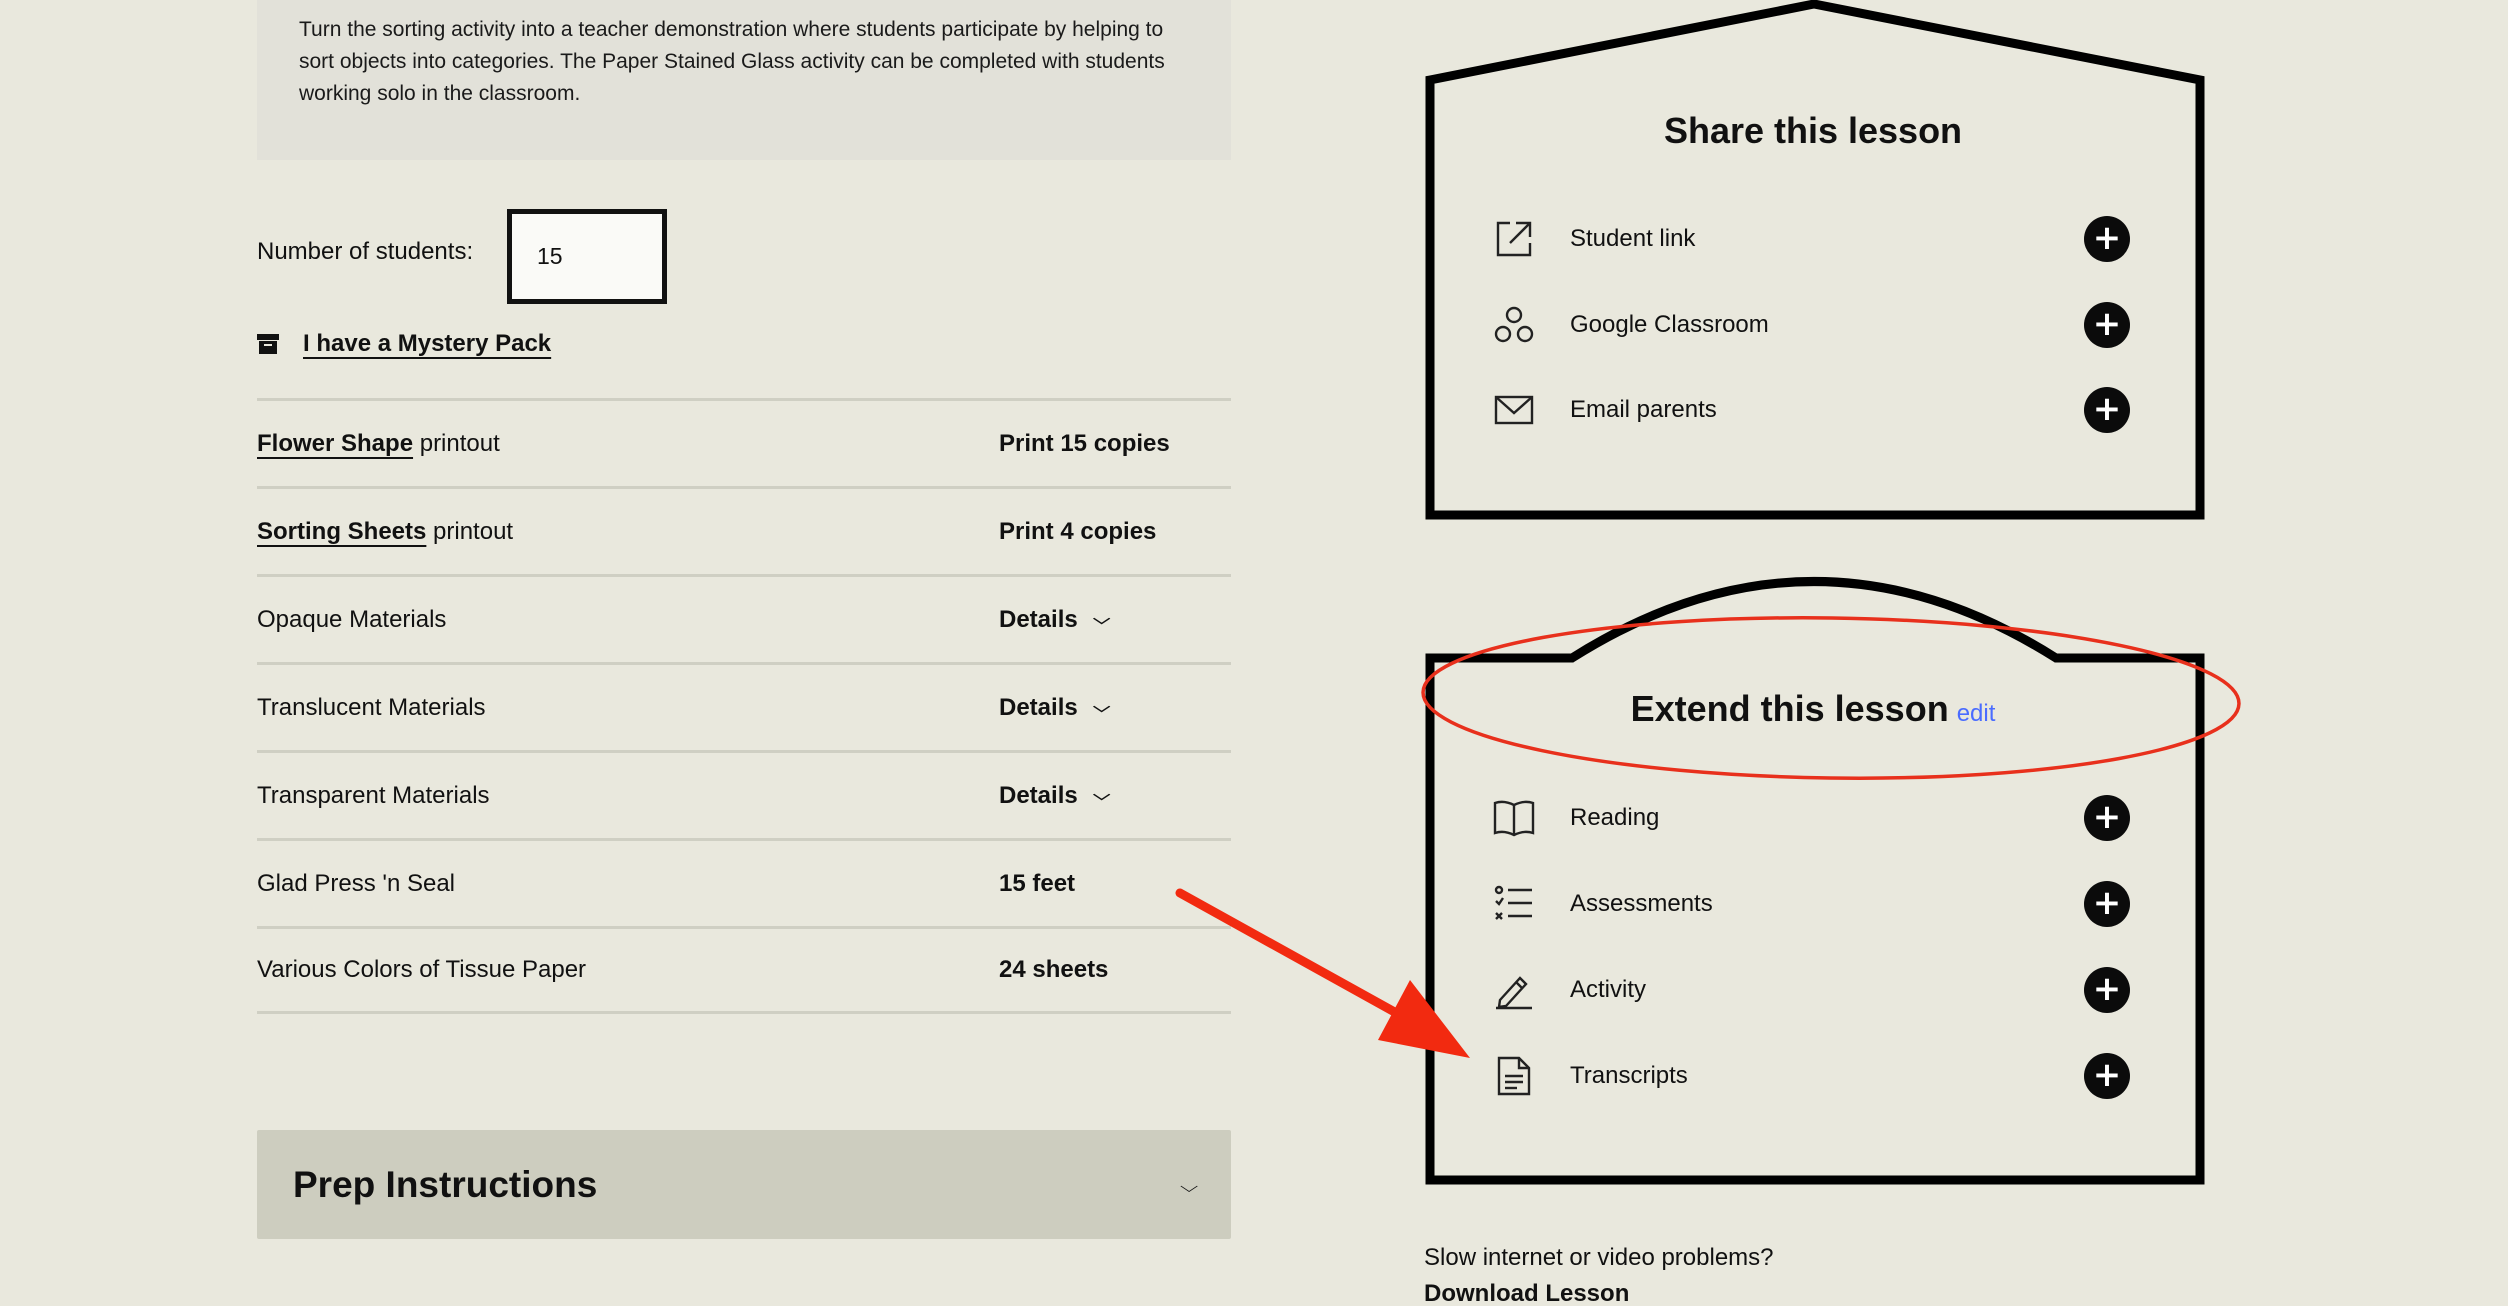 This screenshot has width=2508, height=1306. Describe the element at coordinates (1514, 239) in the screenshot. I see `external-link-icon` at that location.